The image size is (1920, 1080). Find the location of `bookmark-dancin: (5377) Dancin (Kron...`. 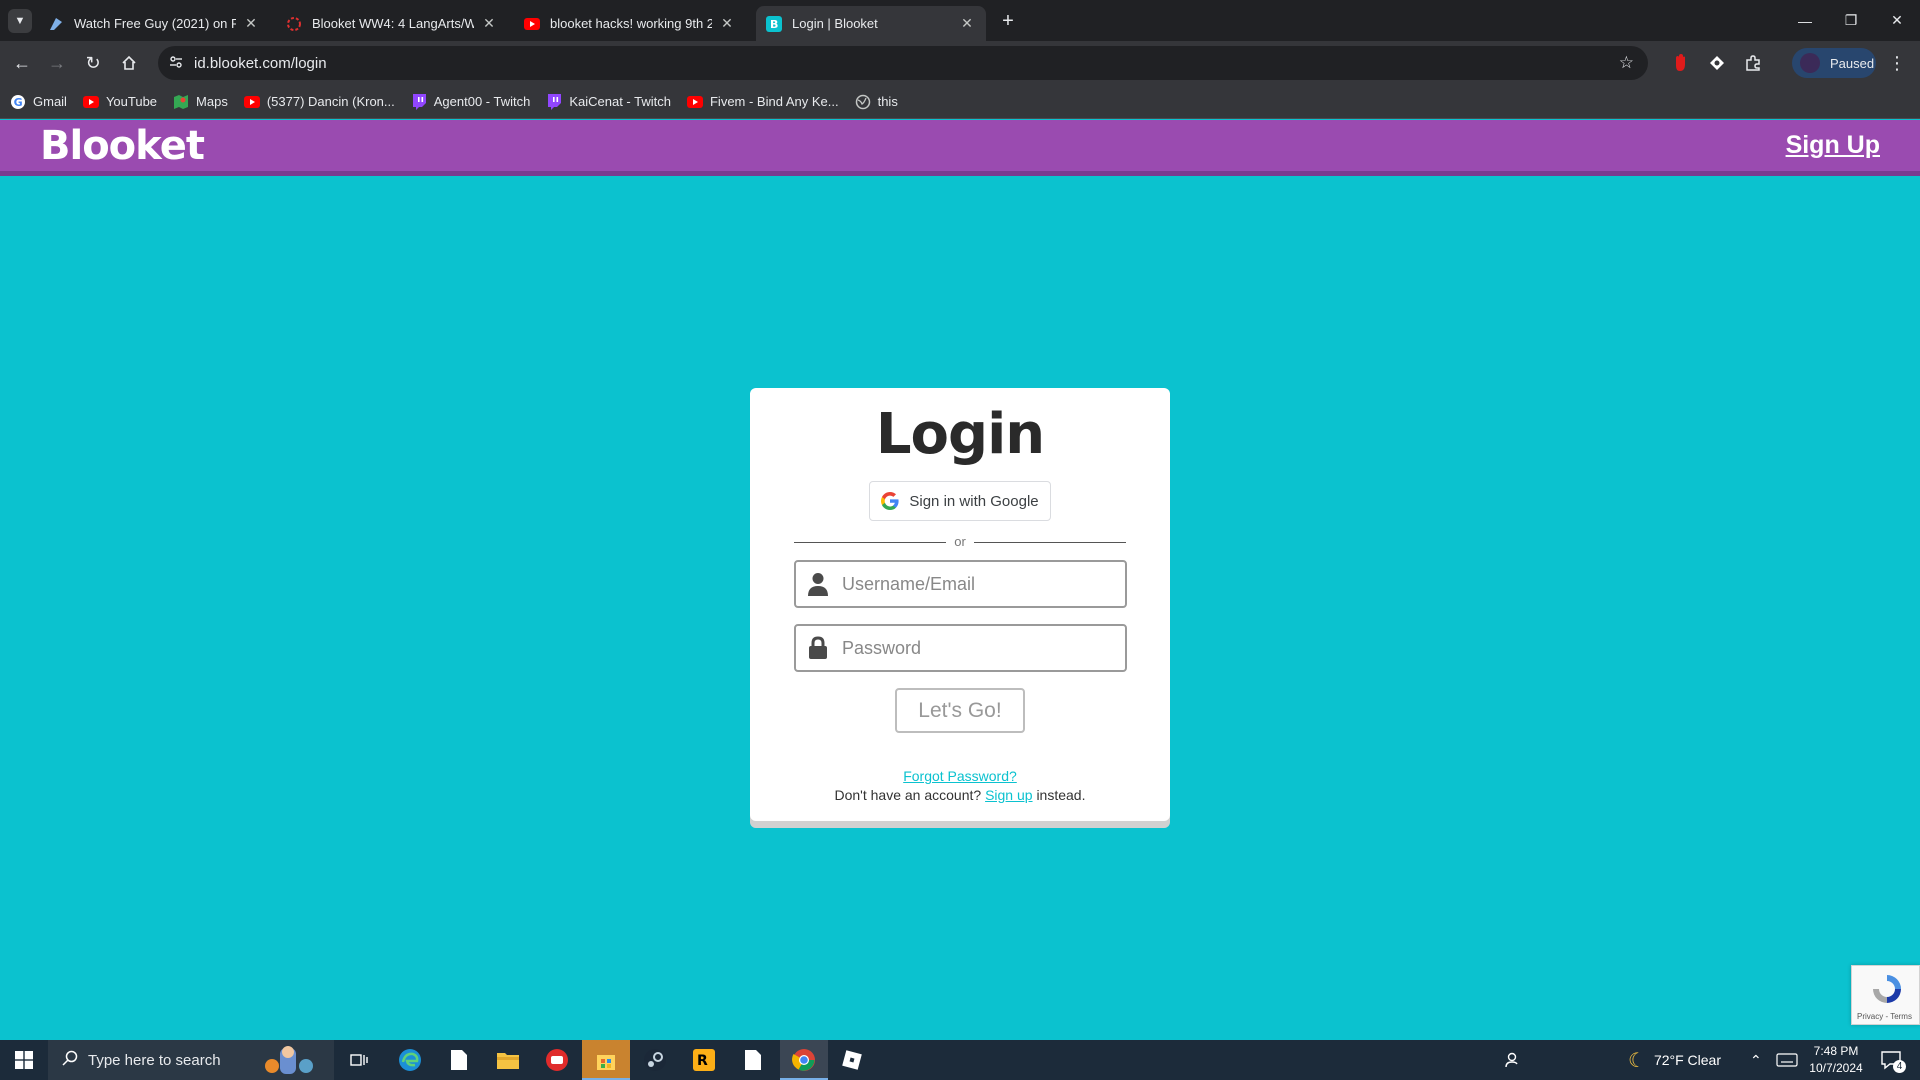

bookmark-dancin: (5377) Dancin (Kron... is located at coordinates (319, 102).